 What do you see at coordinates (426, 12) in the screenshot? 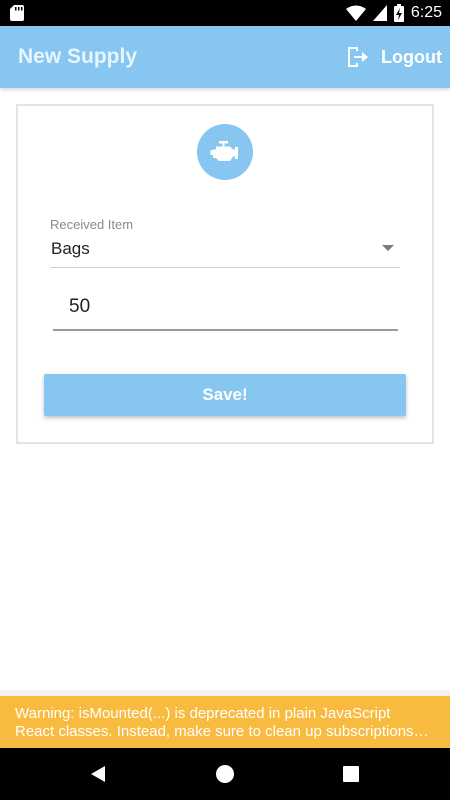
I see `status-time: 6:25` at bounding box center [426, 12].